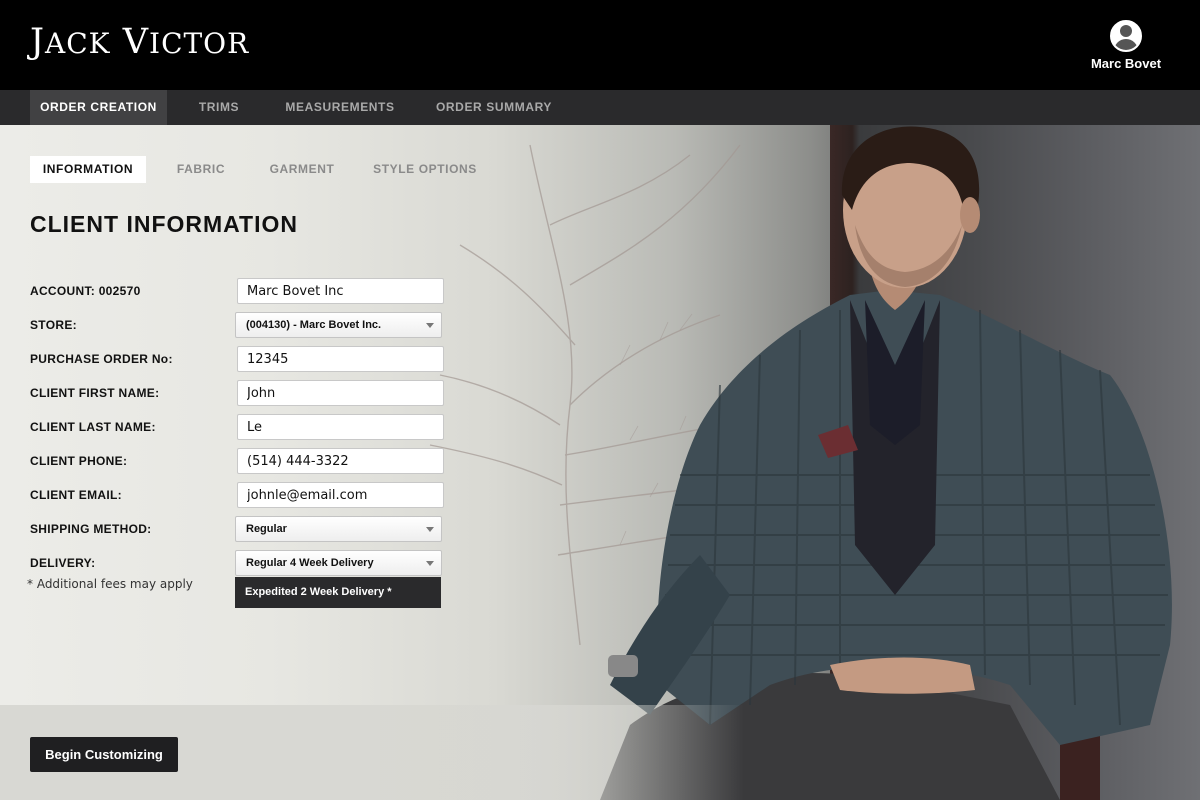  I want to click on tab-information: INFORMATION, so click(88, 169).